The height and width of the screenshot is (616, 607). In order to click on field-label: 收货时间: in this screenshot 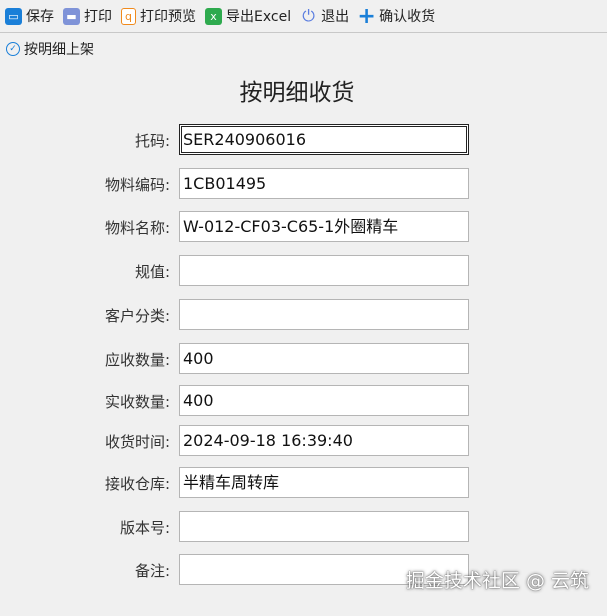, I will do `click(137, 442)`.